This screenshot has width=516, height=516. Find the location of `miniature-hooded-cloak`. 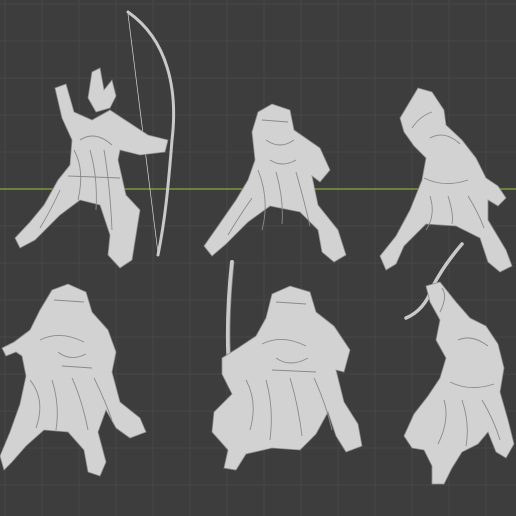

miniature-hooded-cloak is located at coordinates (73, 380).